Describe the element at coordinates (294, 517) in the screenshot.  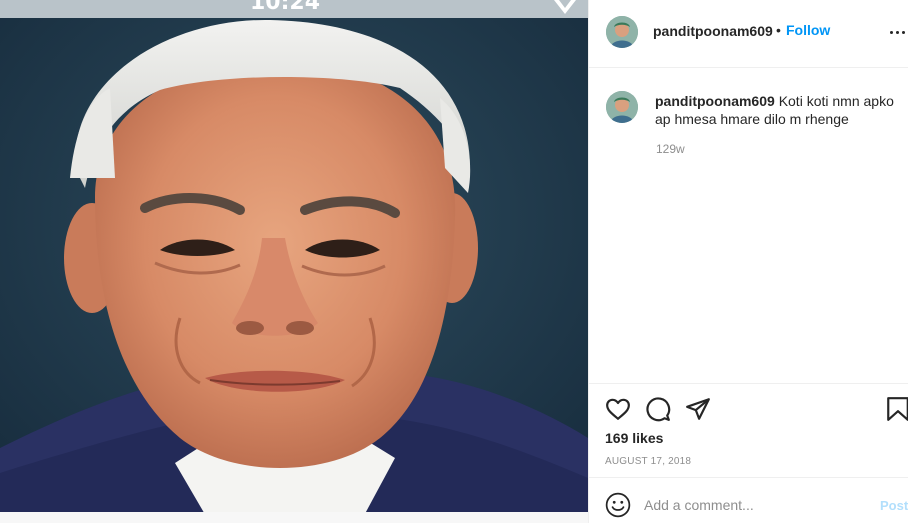
I see `photo-bottom-edge` at that location.